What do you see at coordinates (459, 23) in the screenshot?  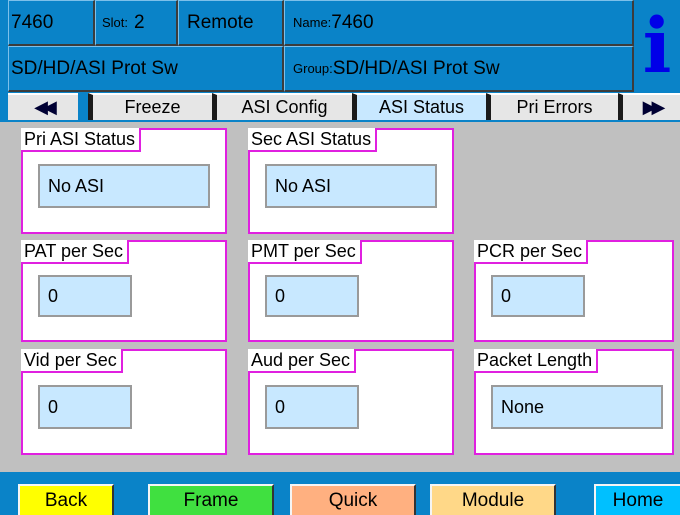 I see `name-cell: Name: 7460` at bounding box center [459, 23].